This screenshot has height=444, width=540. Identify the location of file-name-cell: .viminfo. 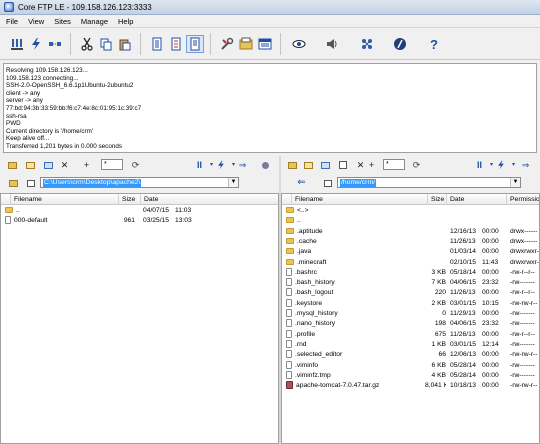
(356, 365).